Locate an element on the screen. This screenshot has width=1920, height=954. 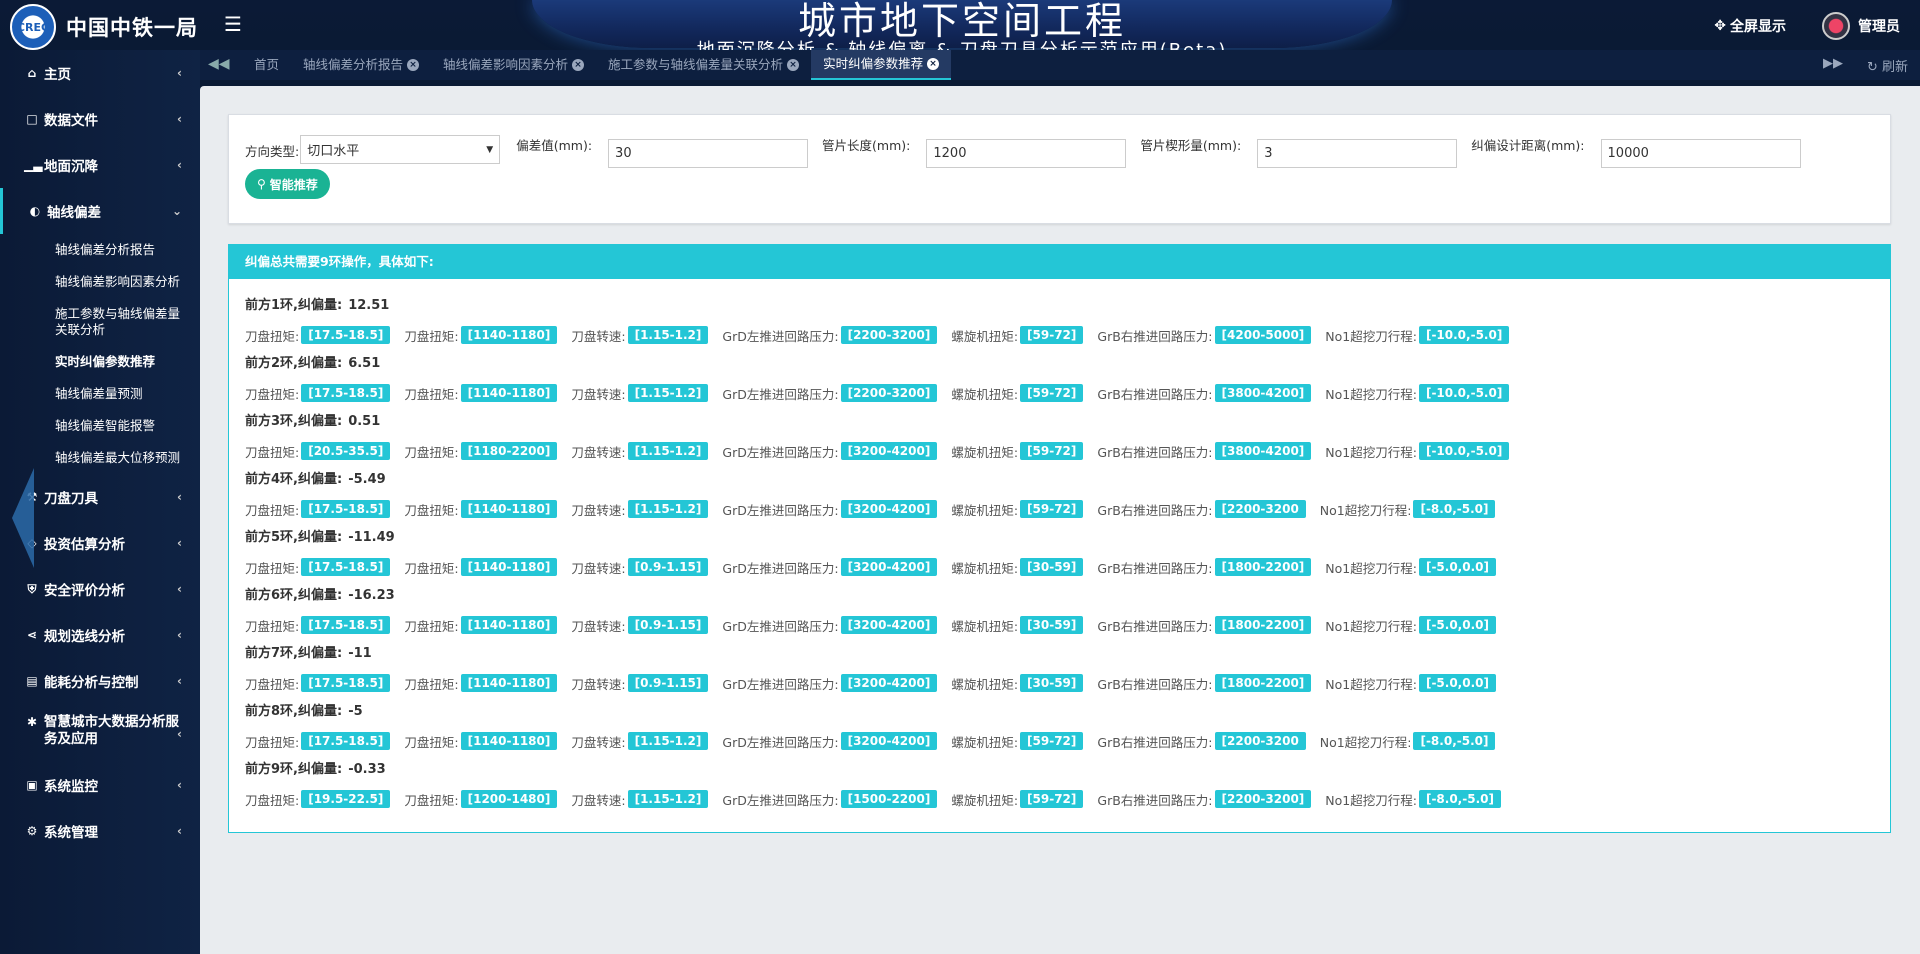
fullscreen-button: ✥ 全屏显示 is located at coordinates (1750, 26).